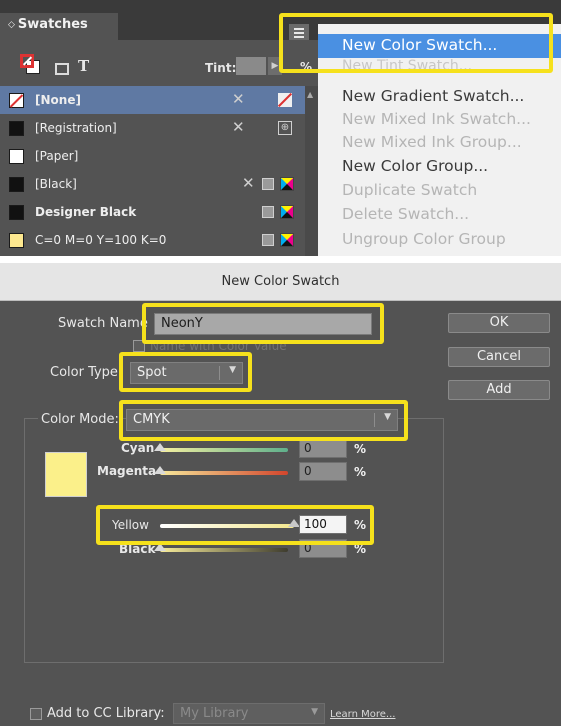 This screenshot has height=726, width=561. What do you see at coordinates (84, 372) in the screenshot?
I see `color-type-label: Color Type` at bounding box center [84, 372].